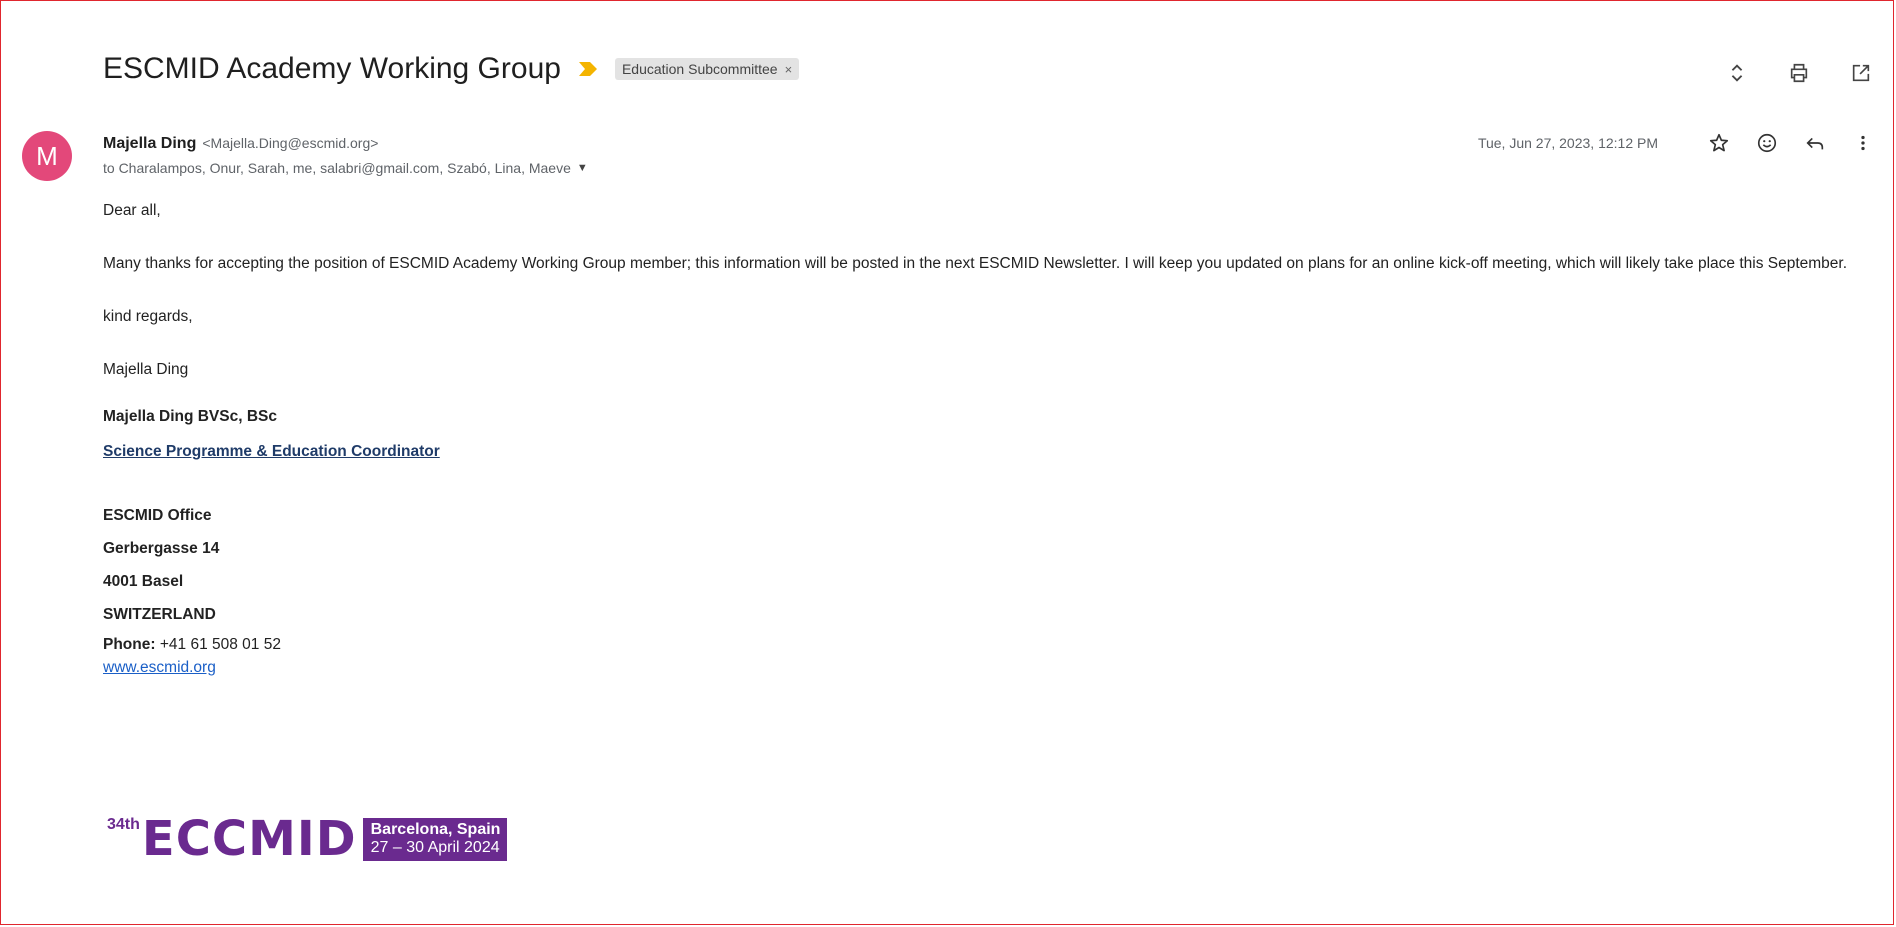 The width and height of the screenshot is (1896, 927). I want to click on phone-number: +41 61 508 01 52, so click(220, 644).